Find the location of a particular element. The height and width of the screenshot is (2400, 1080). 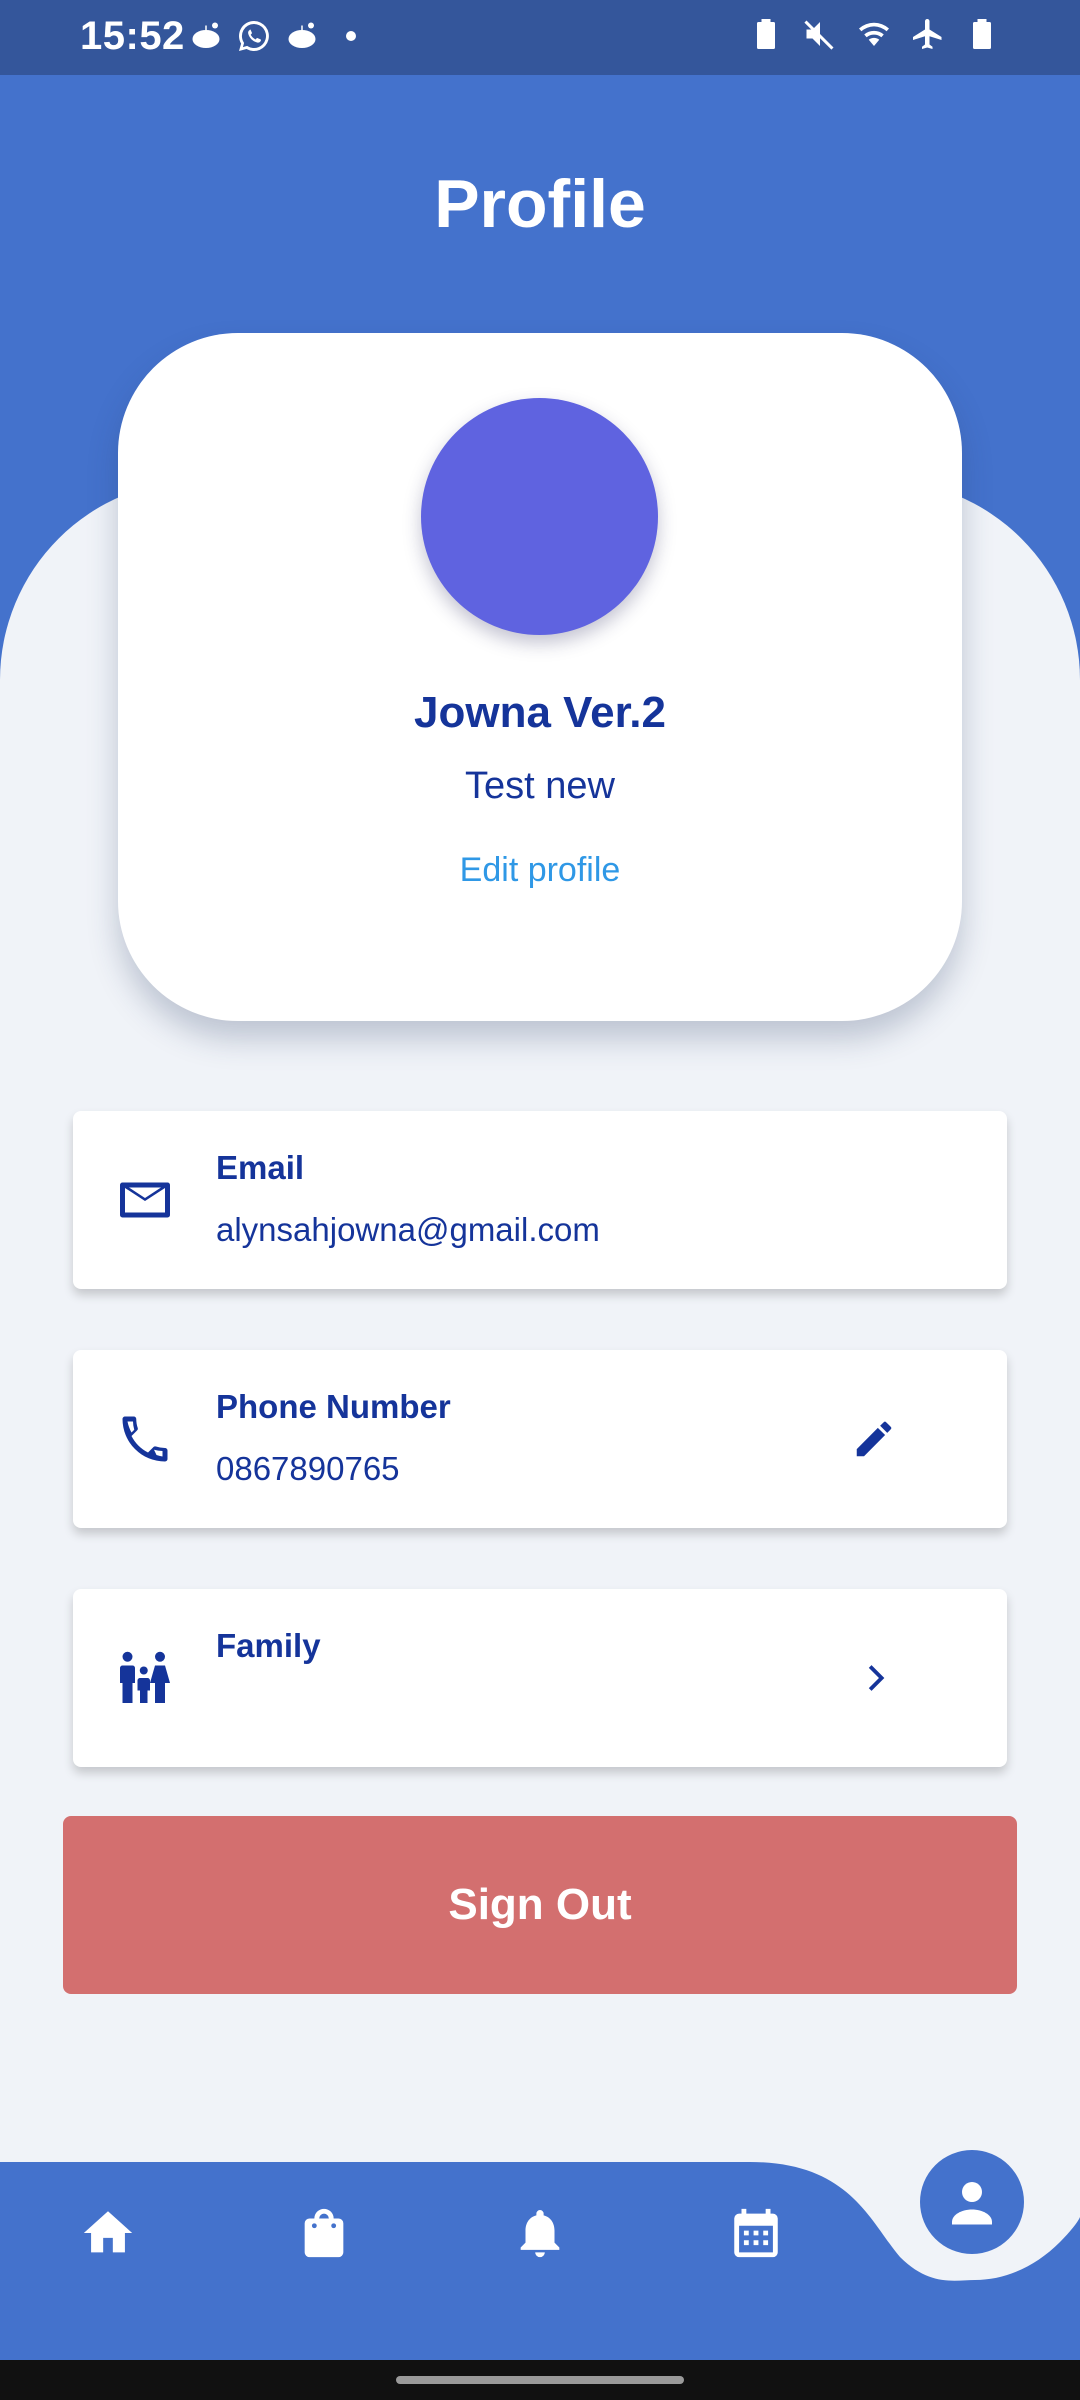

chevron-right-icon is located at coordinates (874, 1678).